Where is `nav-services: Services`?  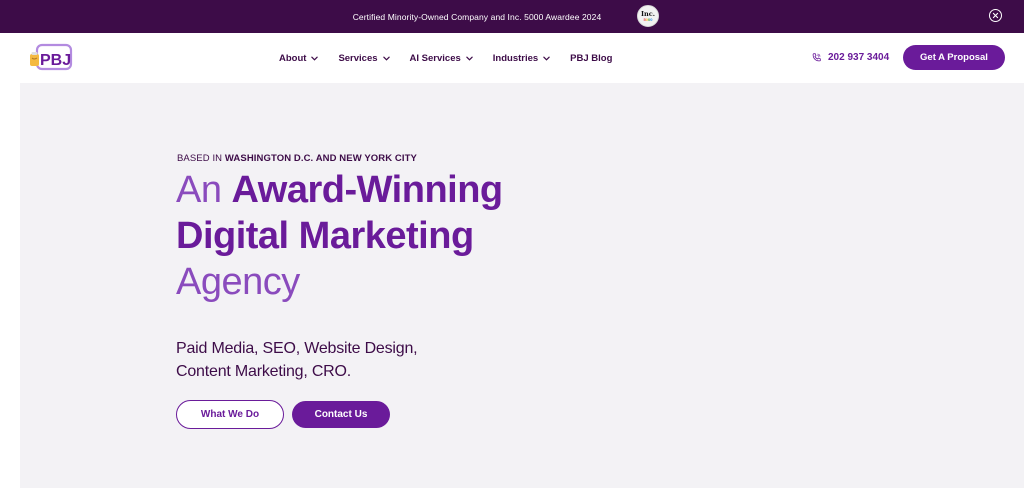 nav-services: Services is located at coordinates (364, 58).